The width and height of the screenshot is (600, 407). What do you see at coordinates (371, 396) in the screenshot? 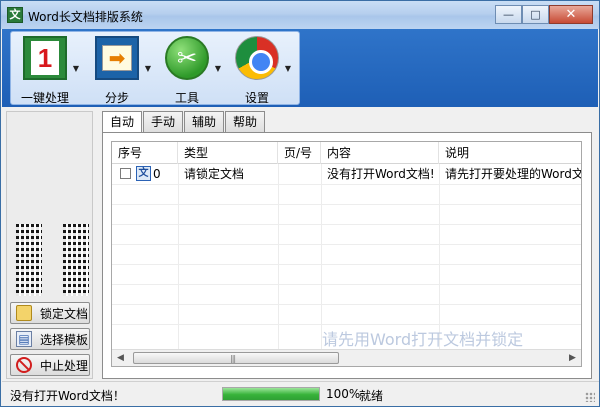
I see `ready-status: 就绪` at bounding box center [371, 396].